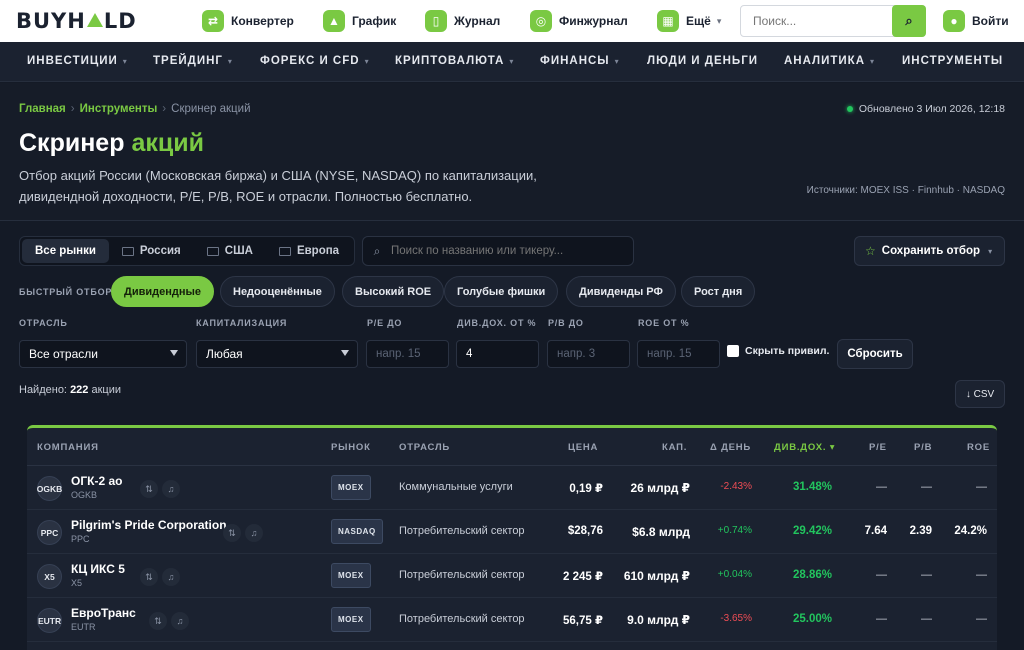 Image resolution: width=1024 pixels, height=650 pixels. Describe the element at coordinates (698, 21) in the screenshot. I see `nav-more-label: Ещё` at that location.